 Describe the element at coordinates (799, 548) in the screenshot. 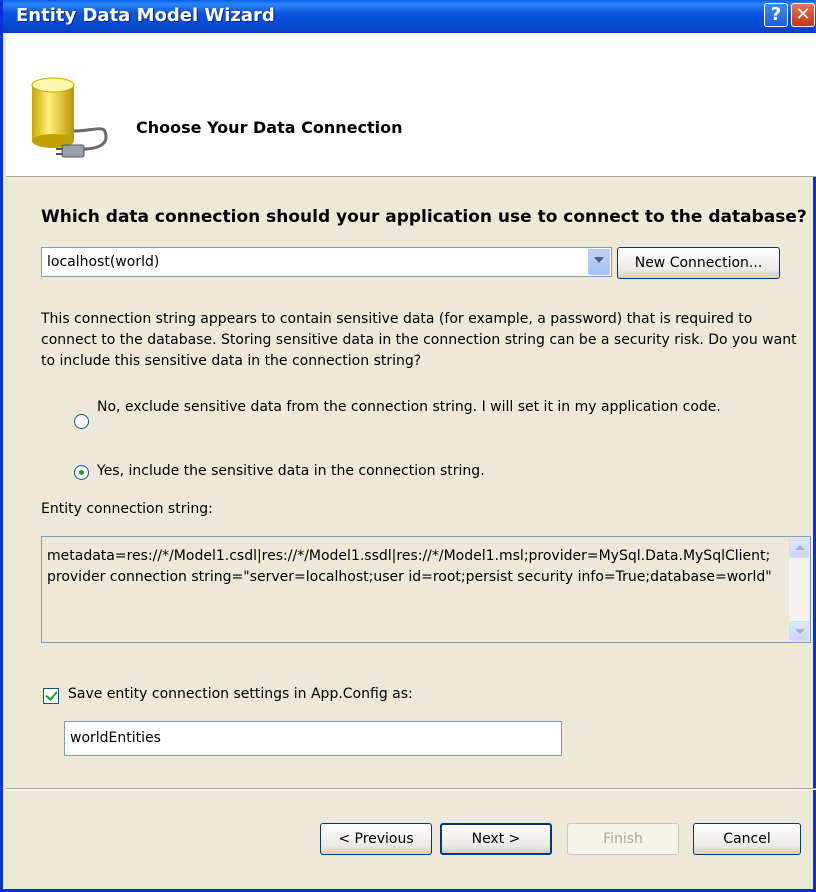

I see `scroll-up-icon` at that location.